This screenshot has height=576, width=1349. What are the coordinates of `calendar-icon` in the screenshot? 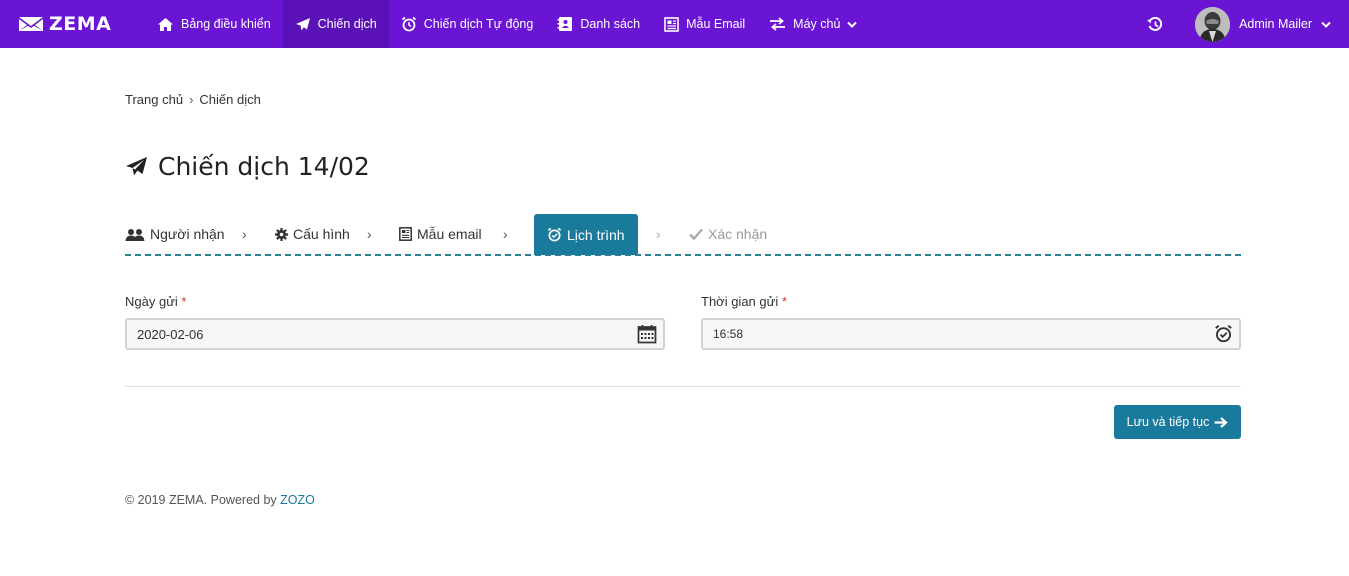 It's located at (647, 334).